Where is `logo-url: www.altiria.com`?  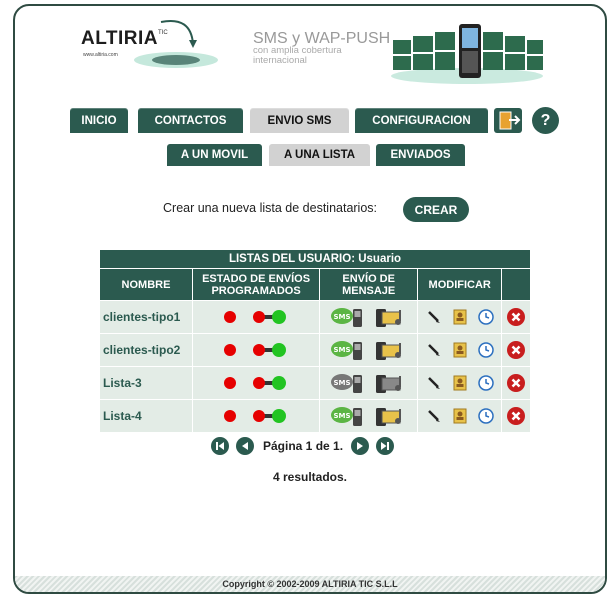 logo-url: www.altiria.com is located at coordinates (100, 55).